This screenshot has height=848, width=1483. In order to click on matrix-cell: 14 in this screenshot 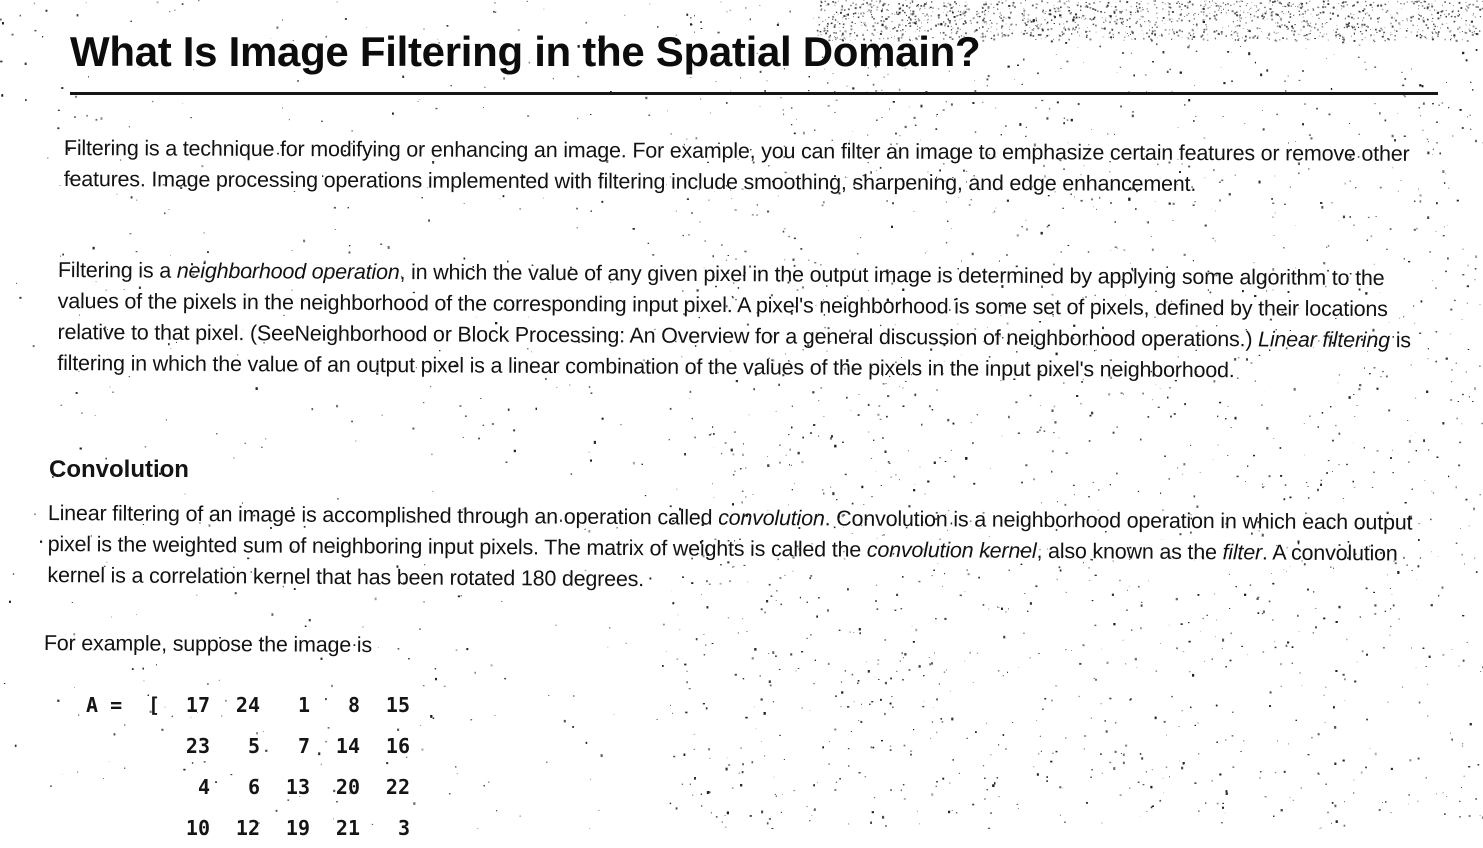, I will do `click(335, 746)`.